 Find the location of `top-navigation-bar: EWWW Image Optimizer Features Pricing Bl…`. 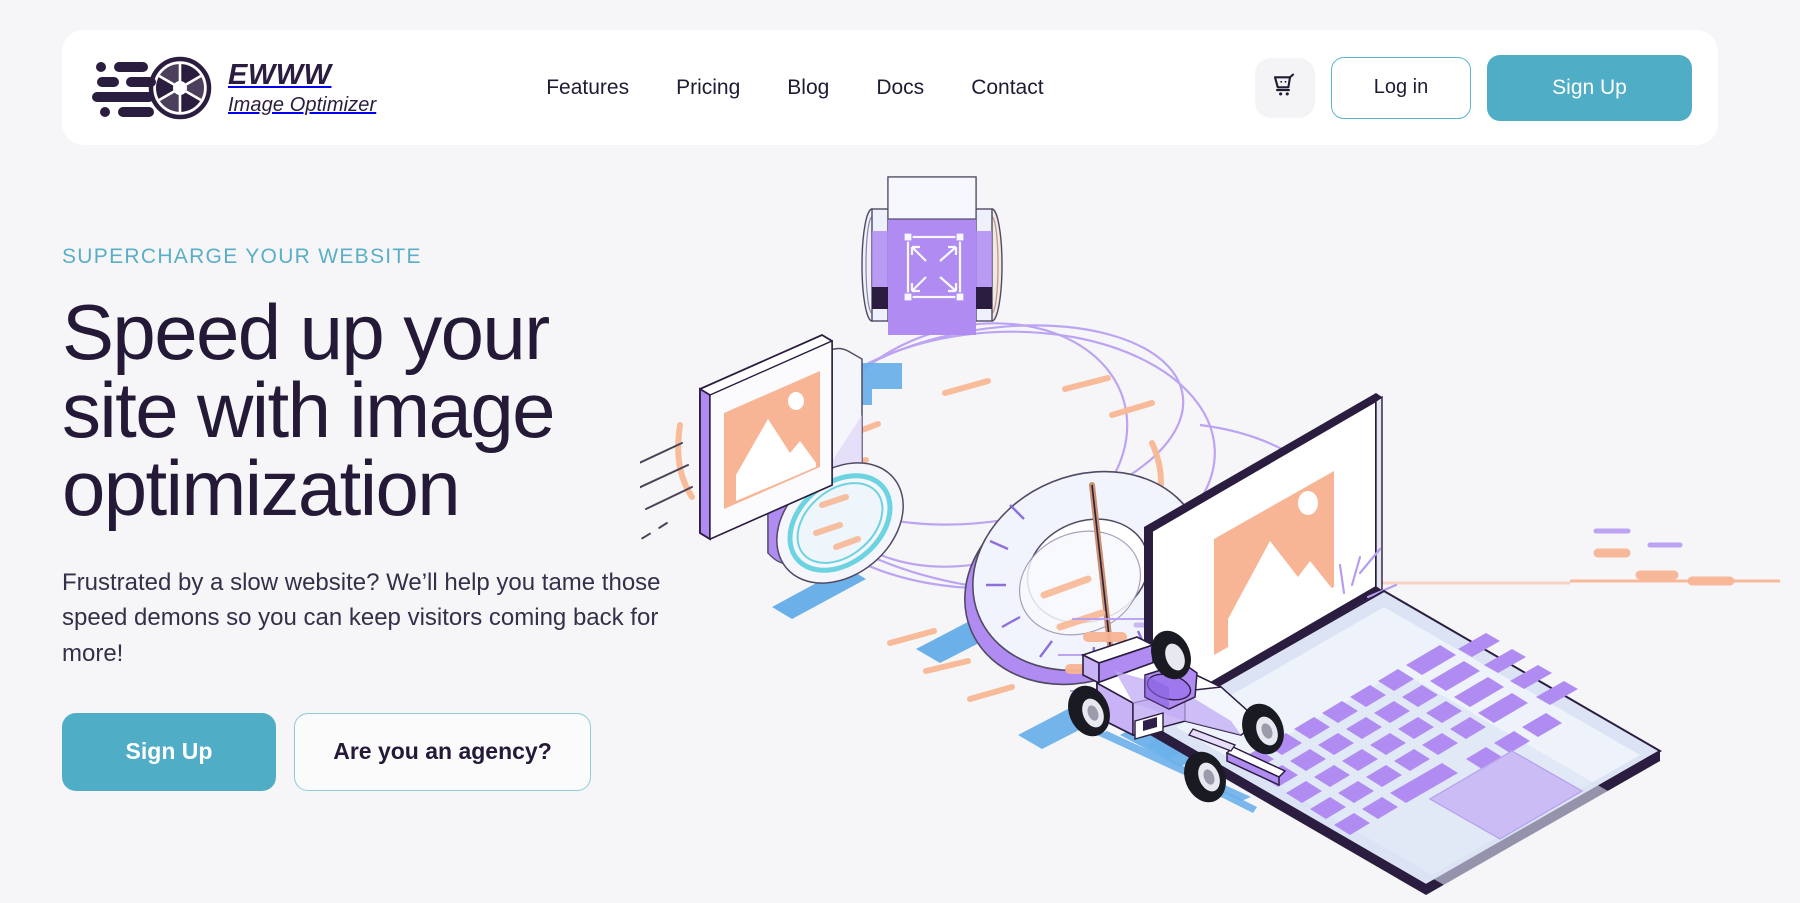

top-navigation-bar: EWWW Image Optimizer Features Pricing Bl… is located at coordinates (890, 87).